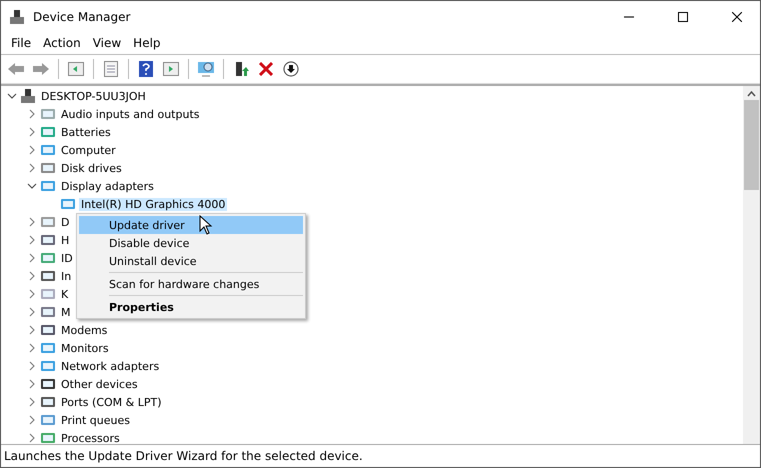 The height and width of the screenshot is (468, 761). What do you see at coordinates (107, 43) in the screenshot?
I see `menu-item: View` at bounding box center [107, 43].